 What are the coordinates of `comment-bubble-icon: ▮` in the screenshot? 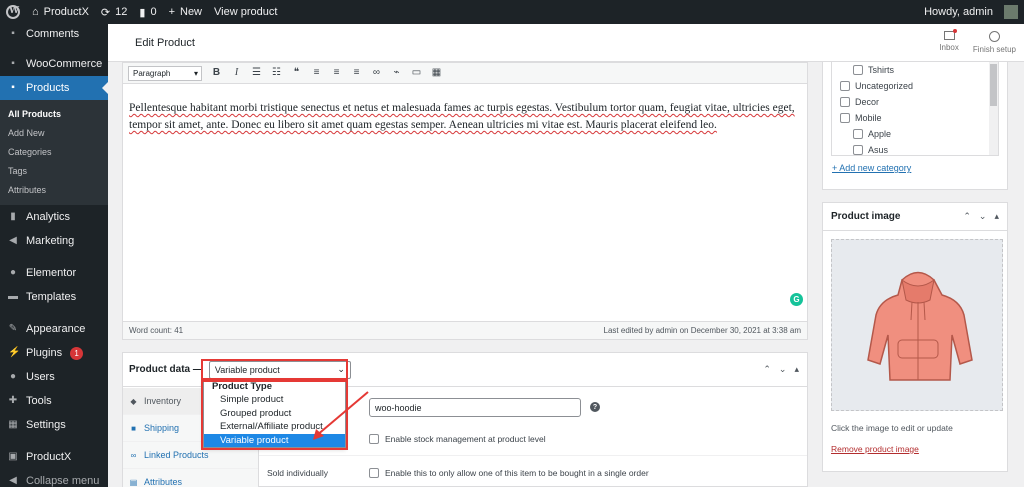 It's located at (142, 12).